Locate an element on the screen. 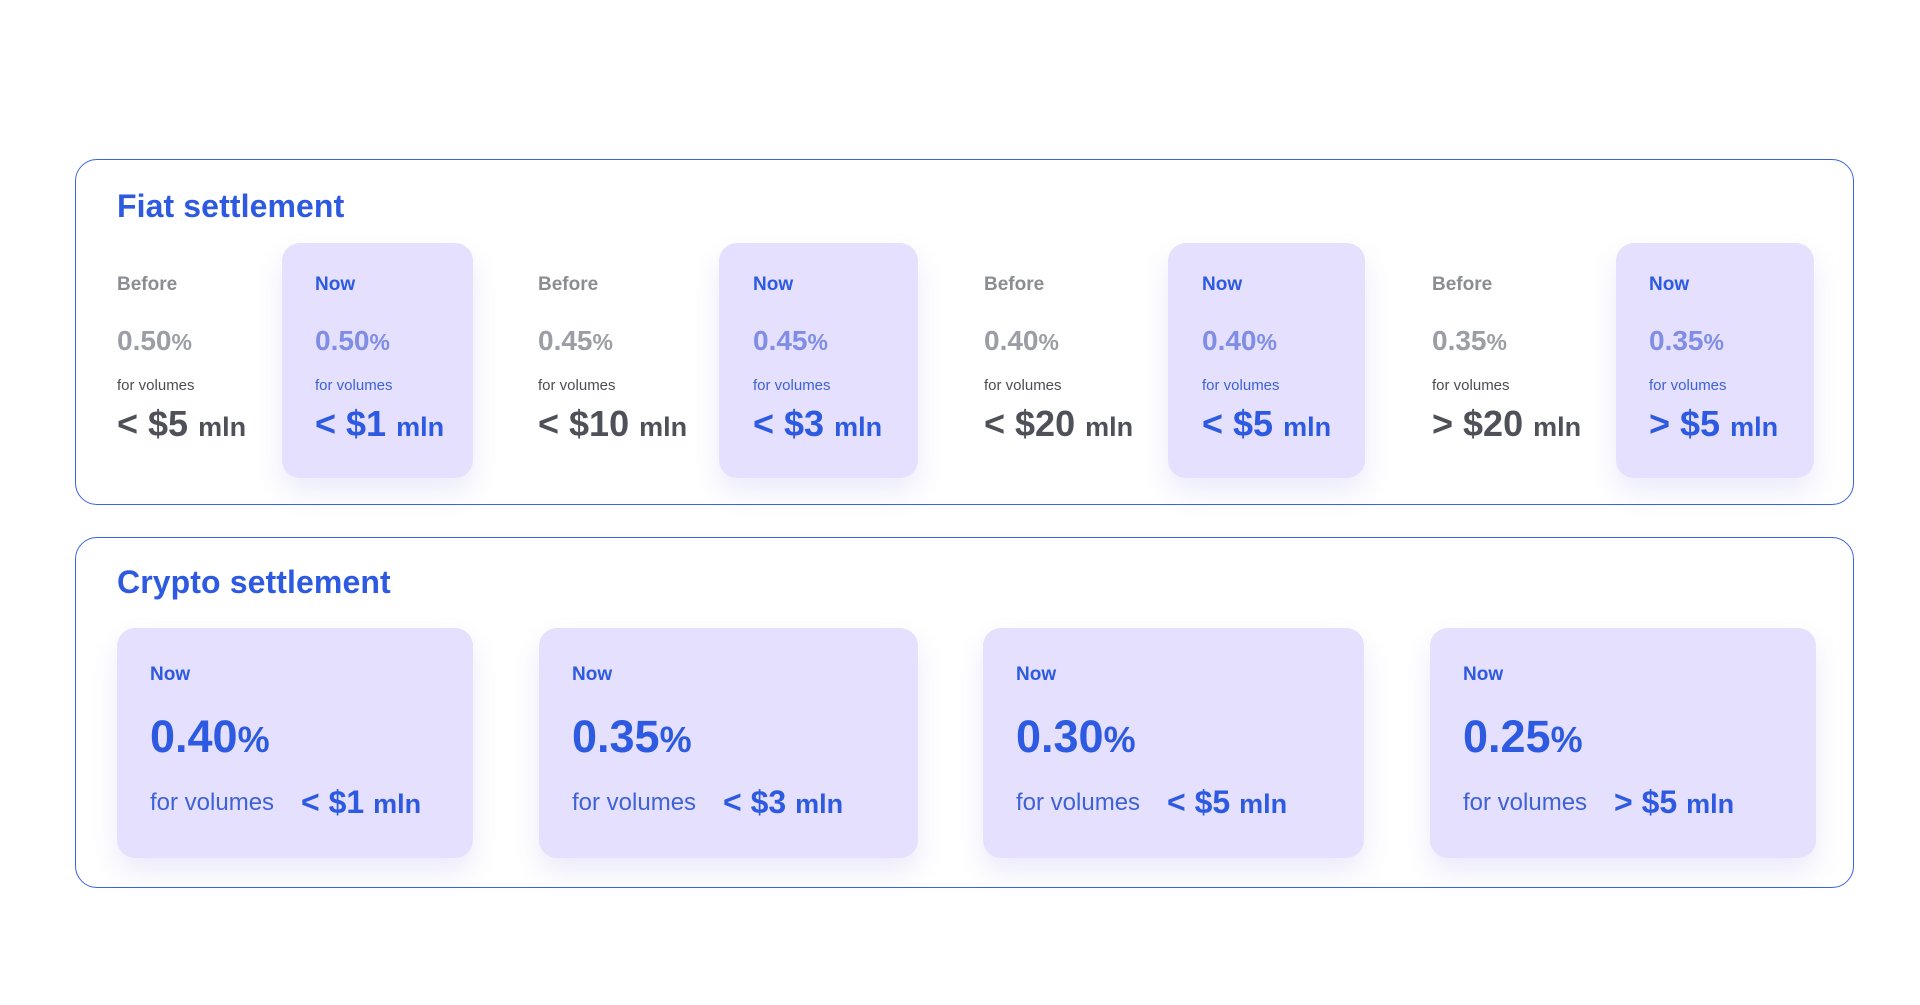 The width and height of the screenshot is (1920, 1005). fiat-now-tier-4: Now 0.35% for volumes > $5 mln is located at coordinates (1715, 360).